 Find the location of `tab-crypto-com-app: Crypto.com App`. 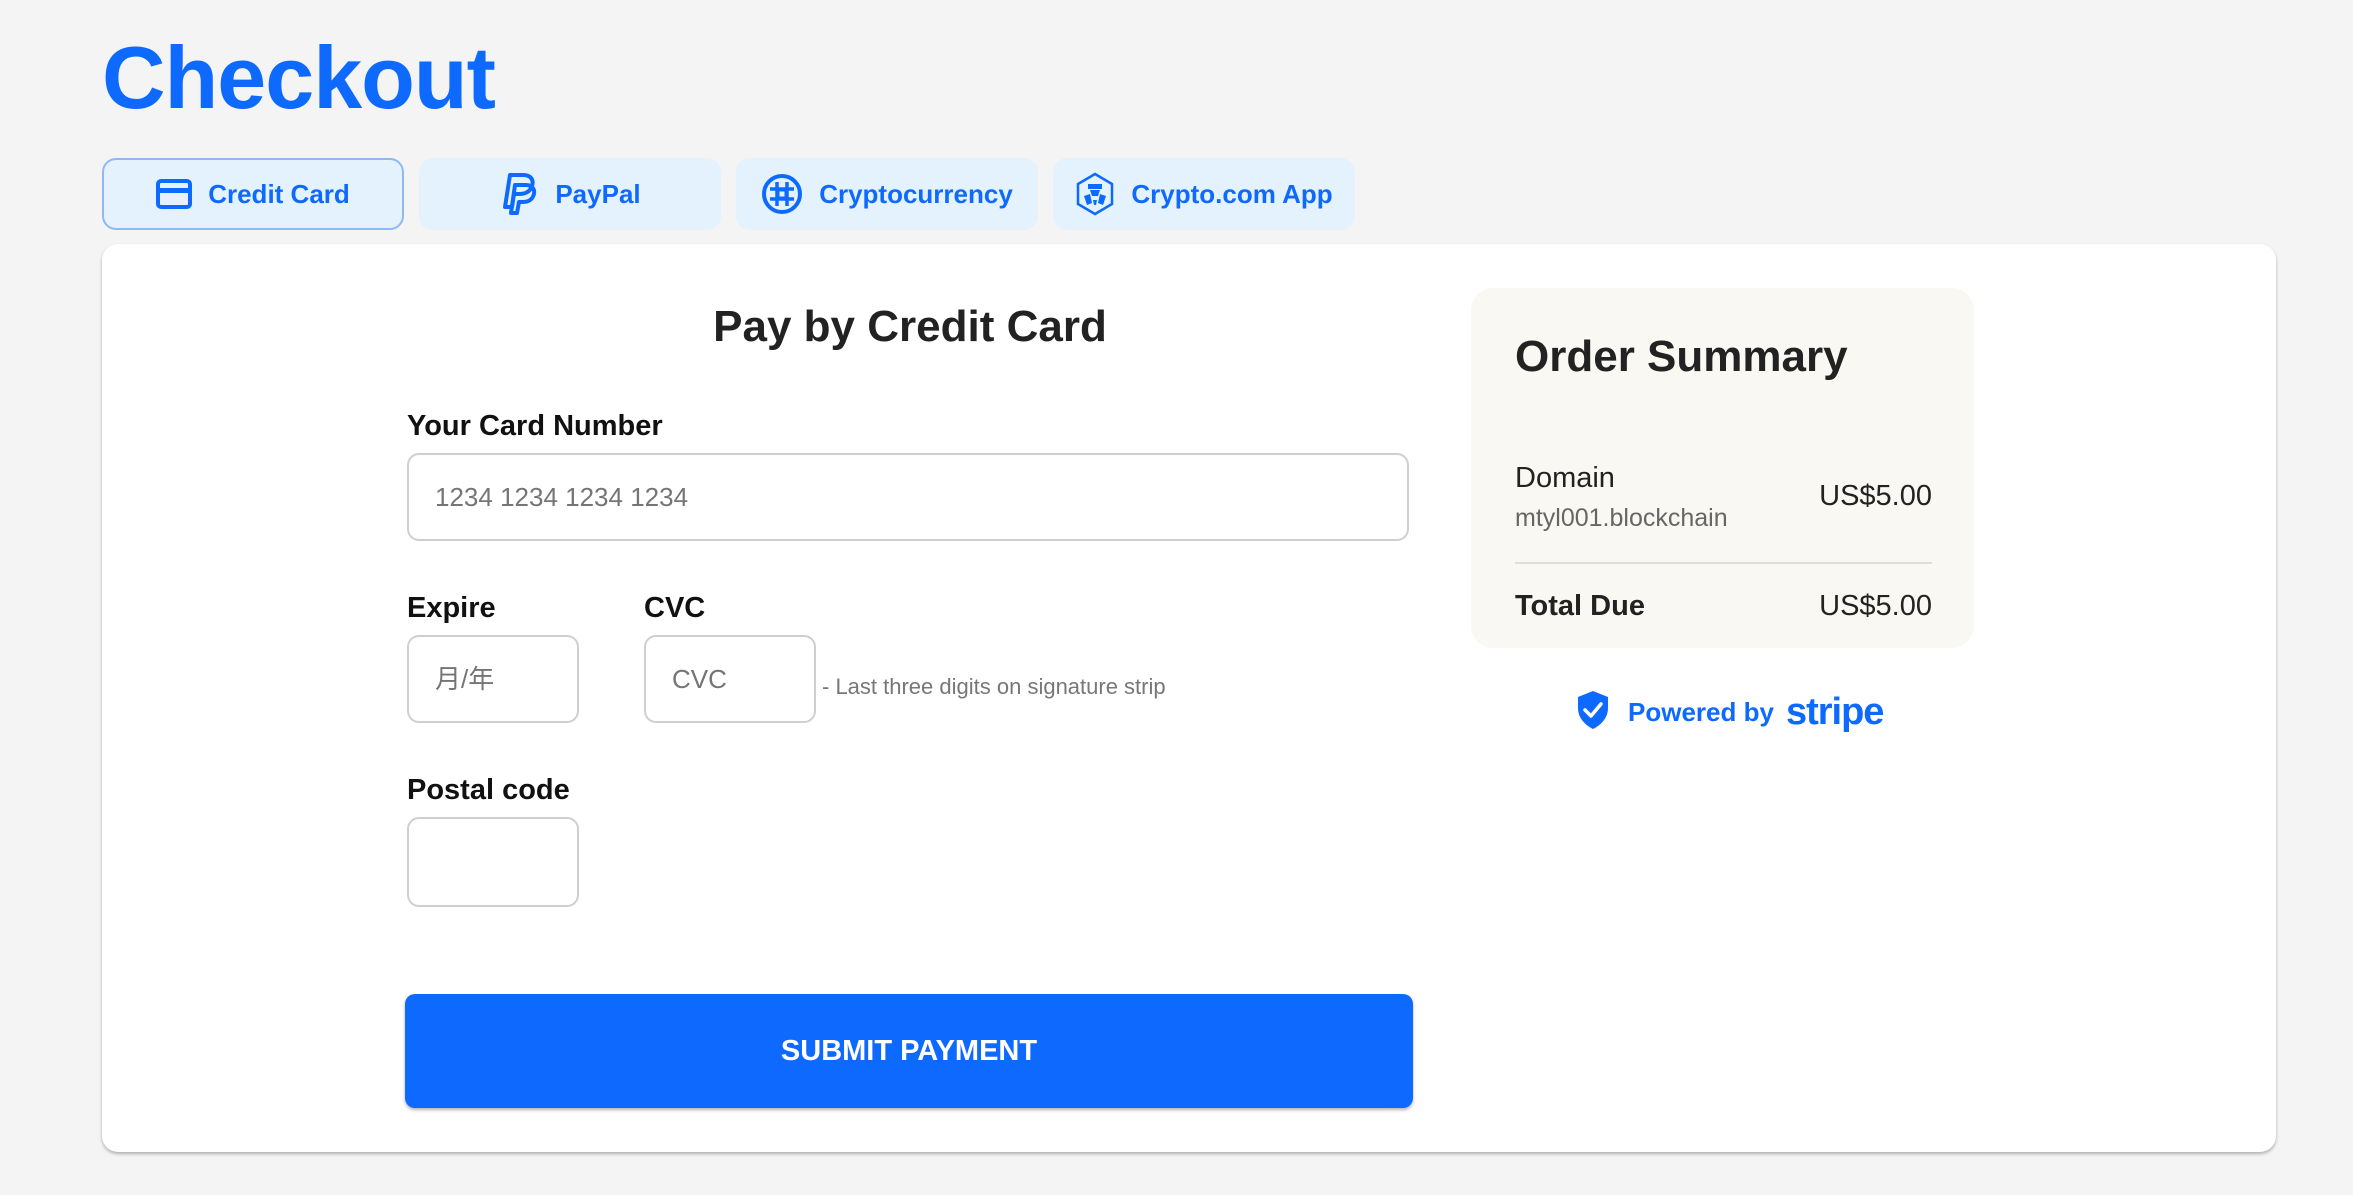

tab-crypto-com-app: Crypto.com App is located at coordinates (1204, 194).